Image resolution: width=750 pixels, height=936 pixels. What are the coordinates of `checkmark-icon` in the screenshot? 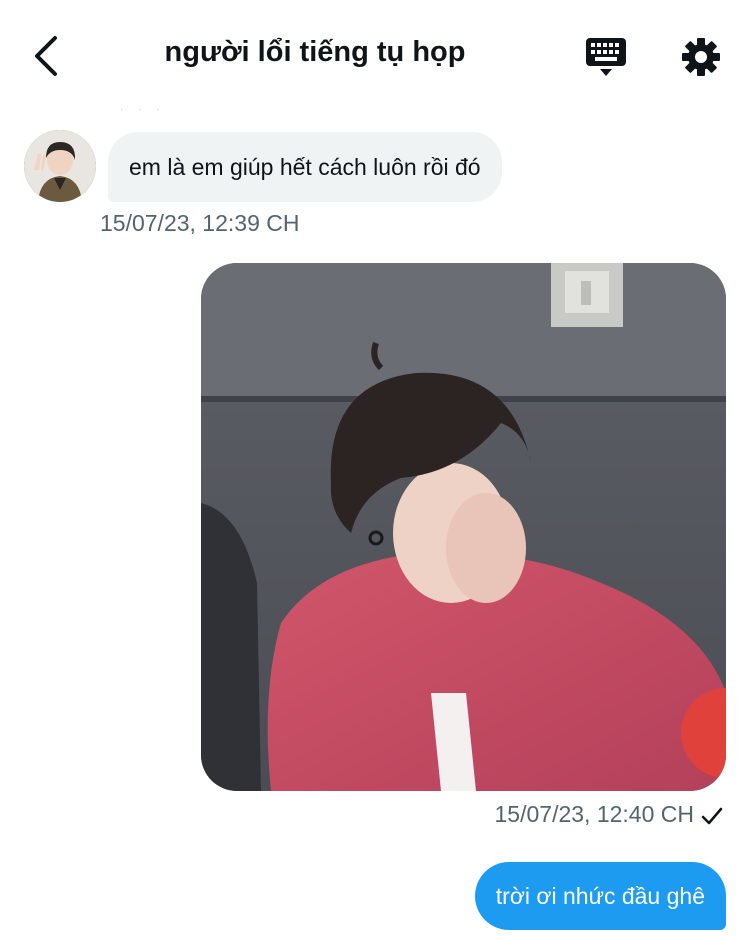 It's located at (712, 816).